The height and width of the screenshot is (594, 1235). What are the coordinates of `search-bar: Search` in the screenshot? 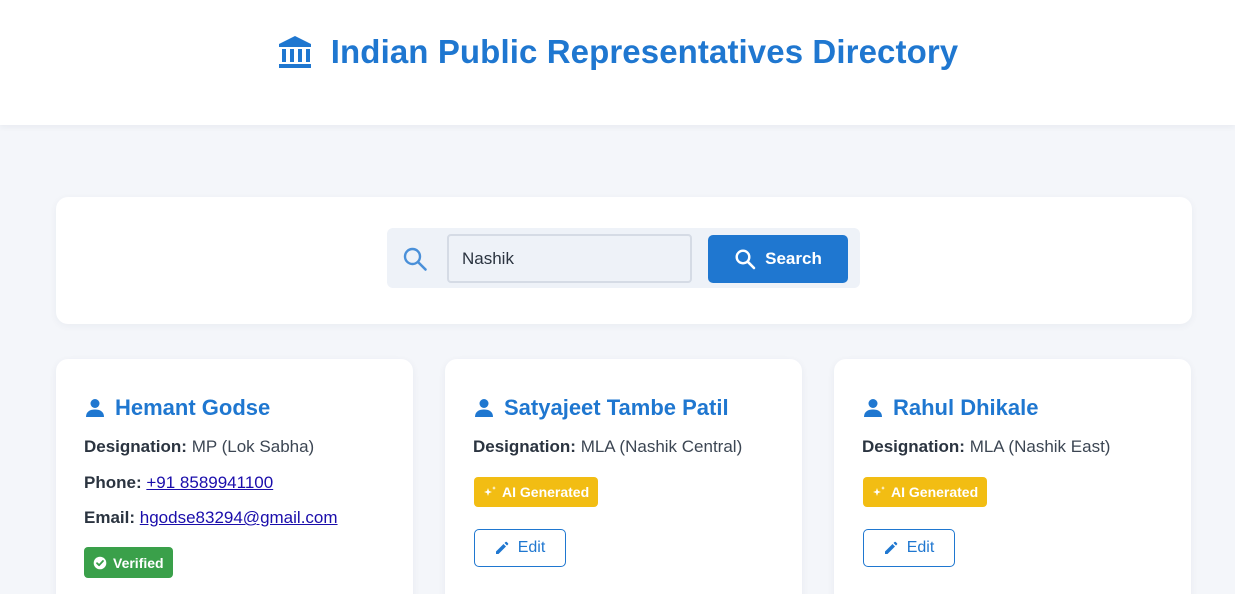 It's located at (623, 258).